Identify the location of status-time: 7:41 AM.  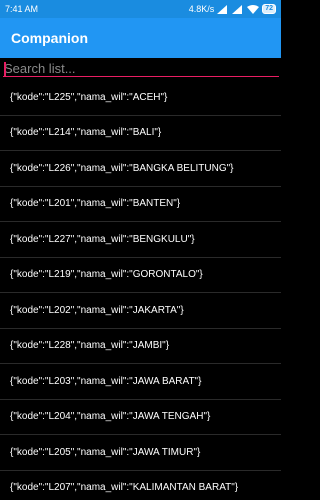
(22, 9).